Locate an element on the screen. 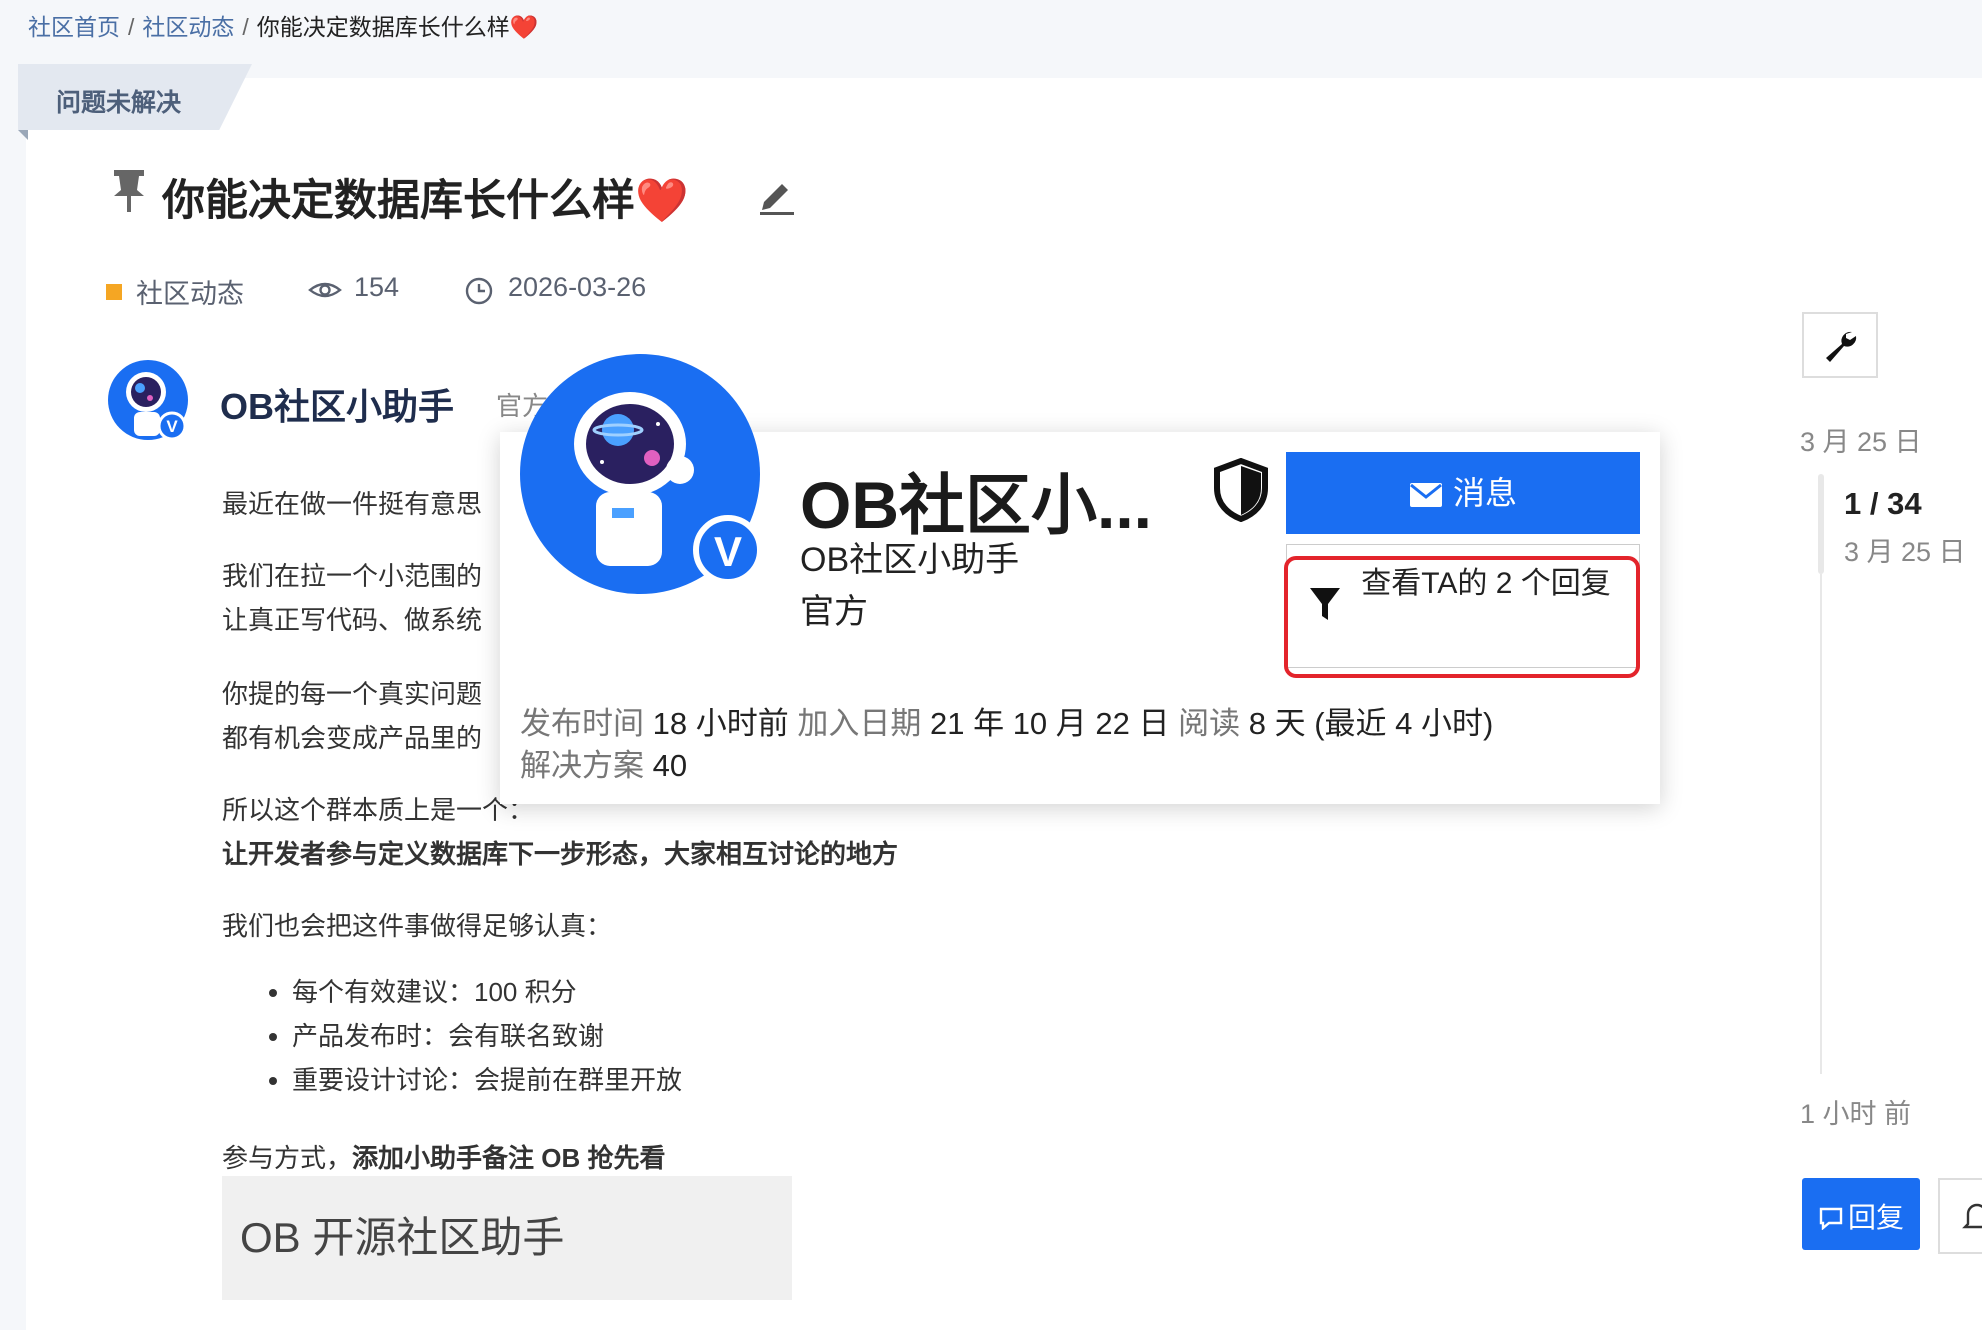 The image size is (1982, 1330). user-card-role: 官方 is located at coordinates (834, 612).